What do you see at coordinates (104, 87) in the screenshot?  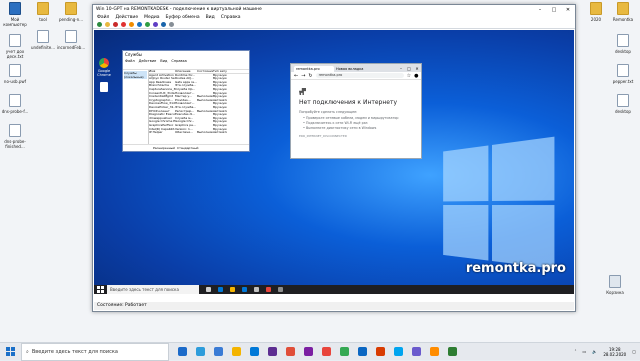 I see `guest-icon-file` at bounding box center [104, 87].